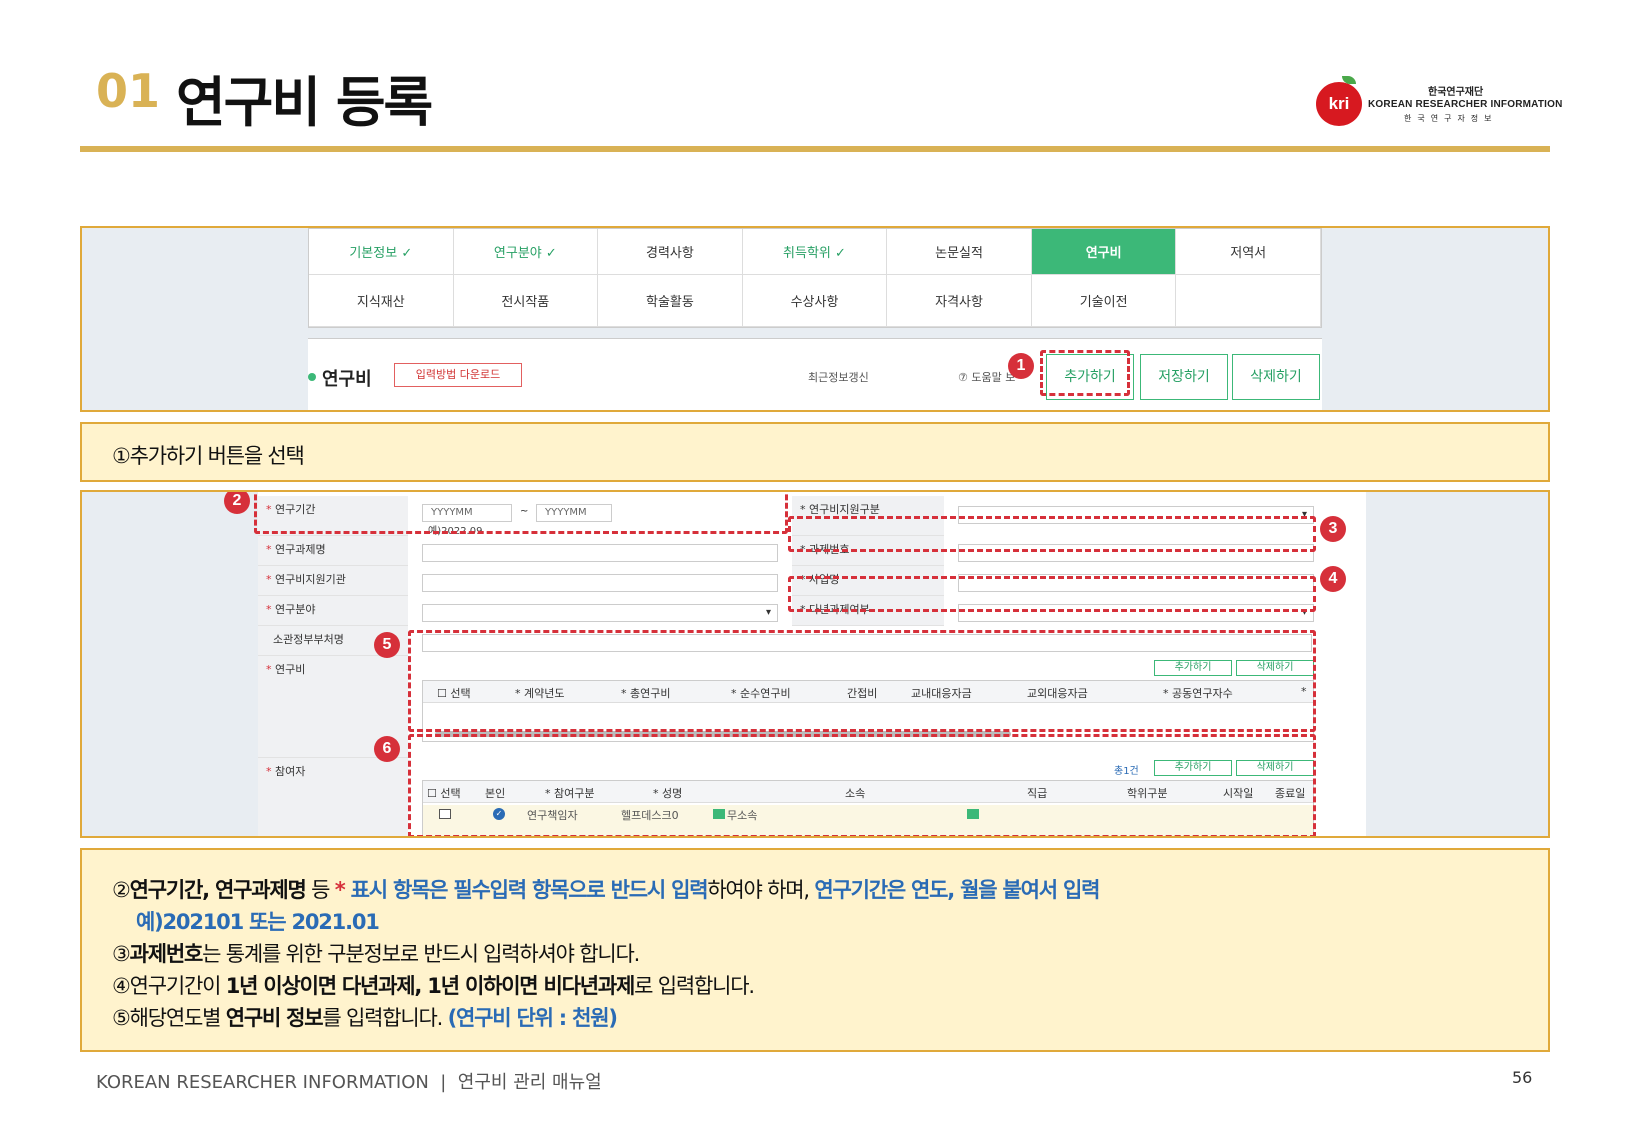  Describe the element at coordinates (1085, 373) in the screenshot. I see `highlight-add-button` at that location.